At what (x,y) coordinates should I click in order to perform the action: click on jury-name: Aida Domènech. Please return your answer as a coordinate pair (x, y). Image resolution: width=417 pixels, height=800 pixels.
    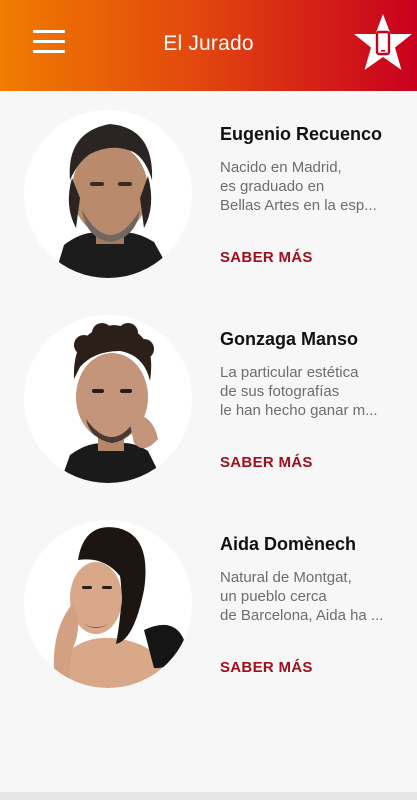
    Looking at the image, I should click on (288, 544).